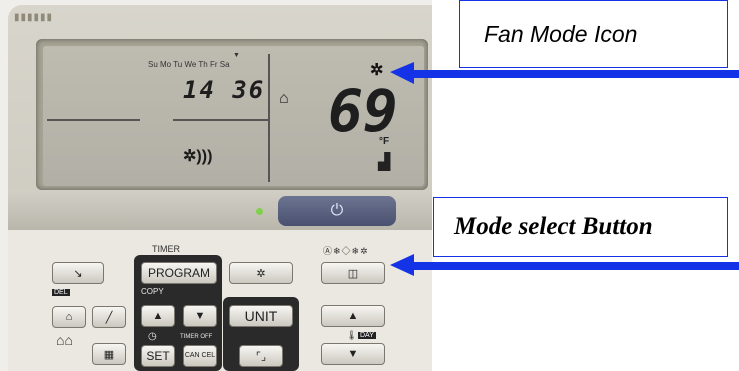 The image size is (739, 371). Describe the element at coordinates (198, 156) in the screenshot. I see `fan-speed-icon: ✲)))` at that location.